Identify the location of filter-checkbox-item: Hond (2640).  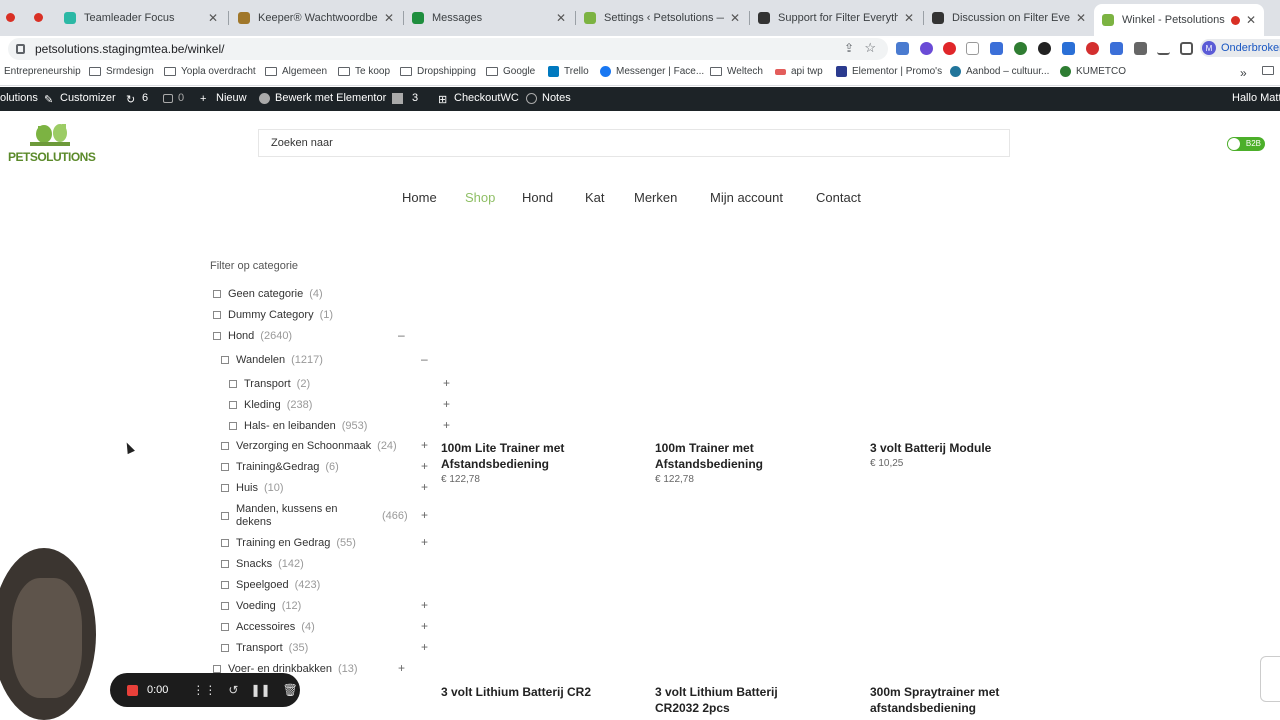
(252, 336).